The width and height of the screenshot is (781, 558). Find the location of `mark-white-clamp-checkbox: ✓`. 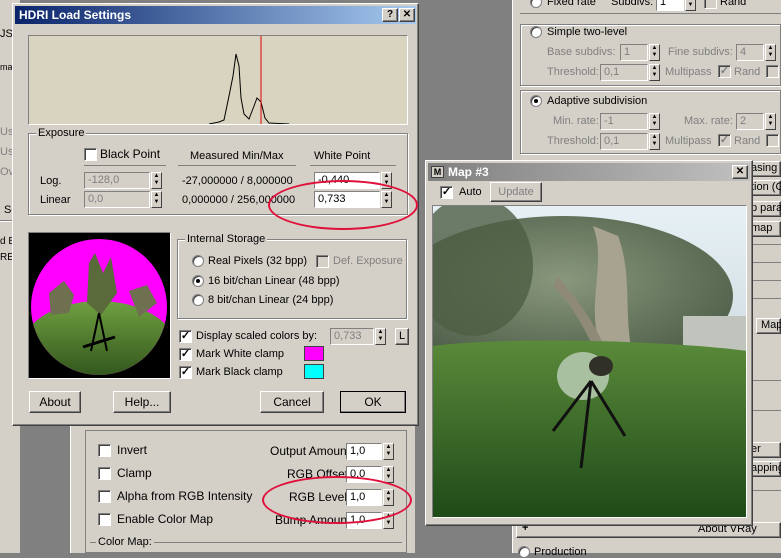

mark-white-clamp-checkbox: ✓ is located at coordinates (185, 354).